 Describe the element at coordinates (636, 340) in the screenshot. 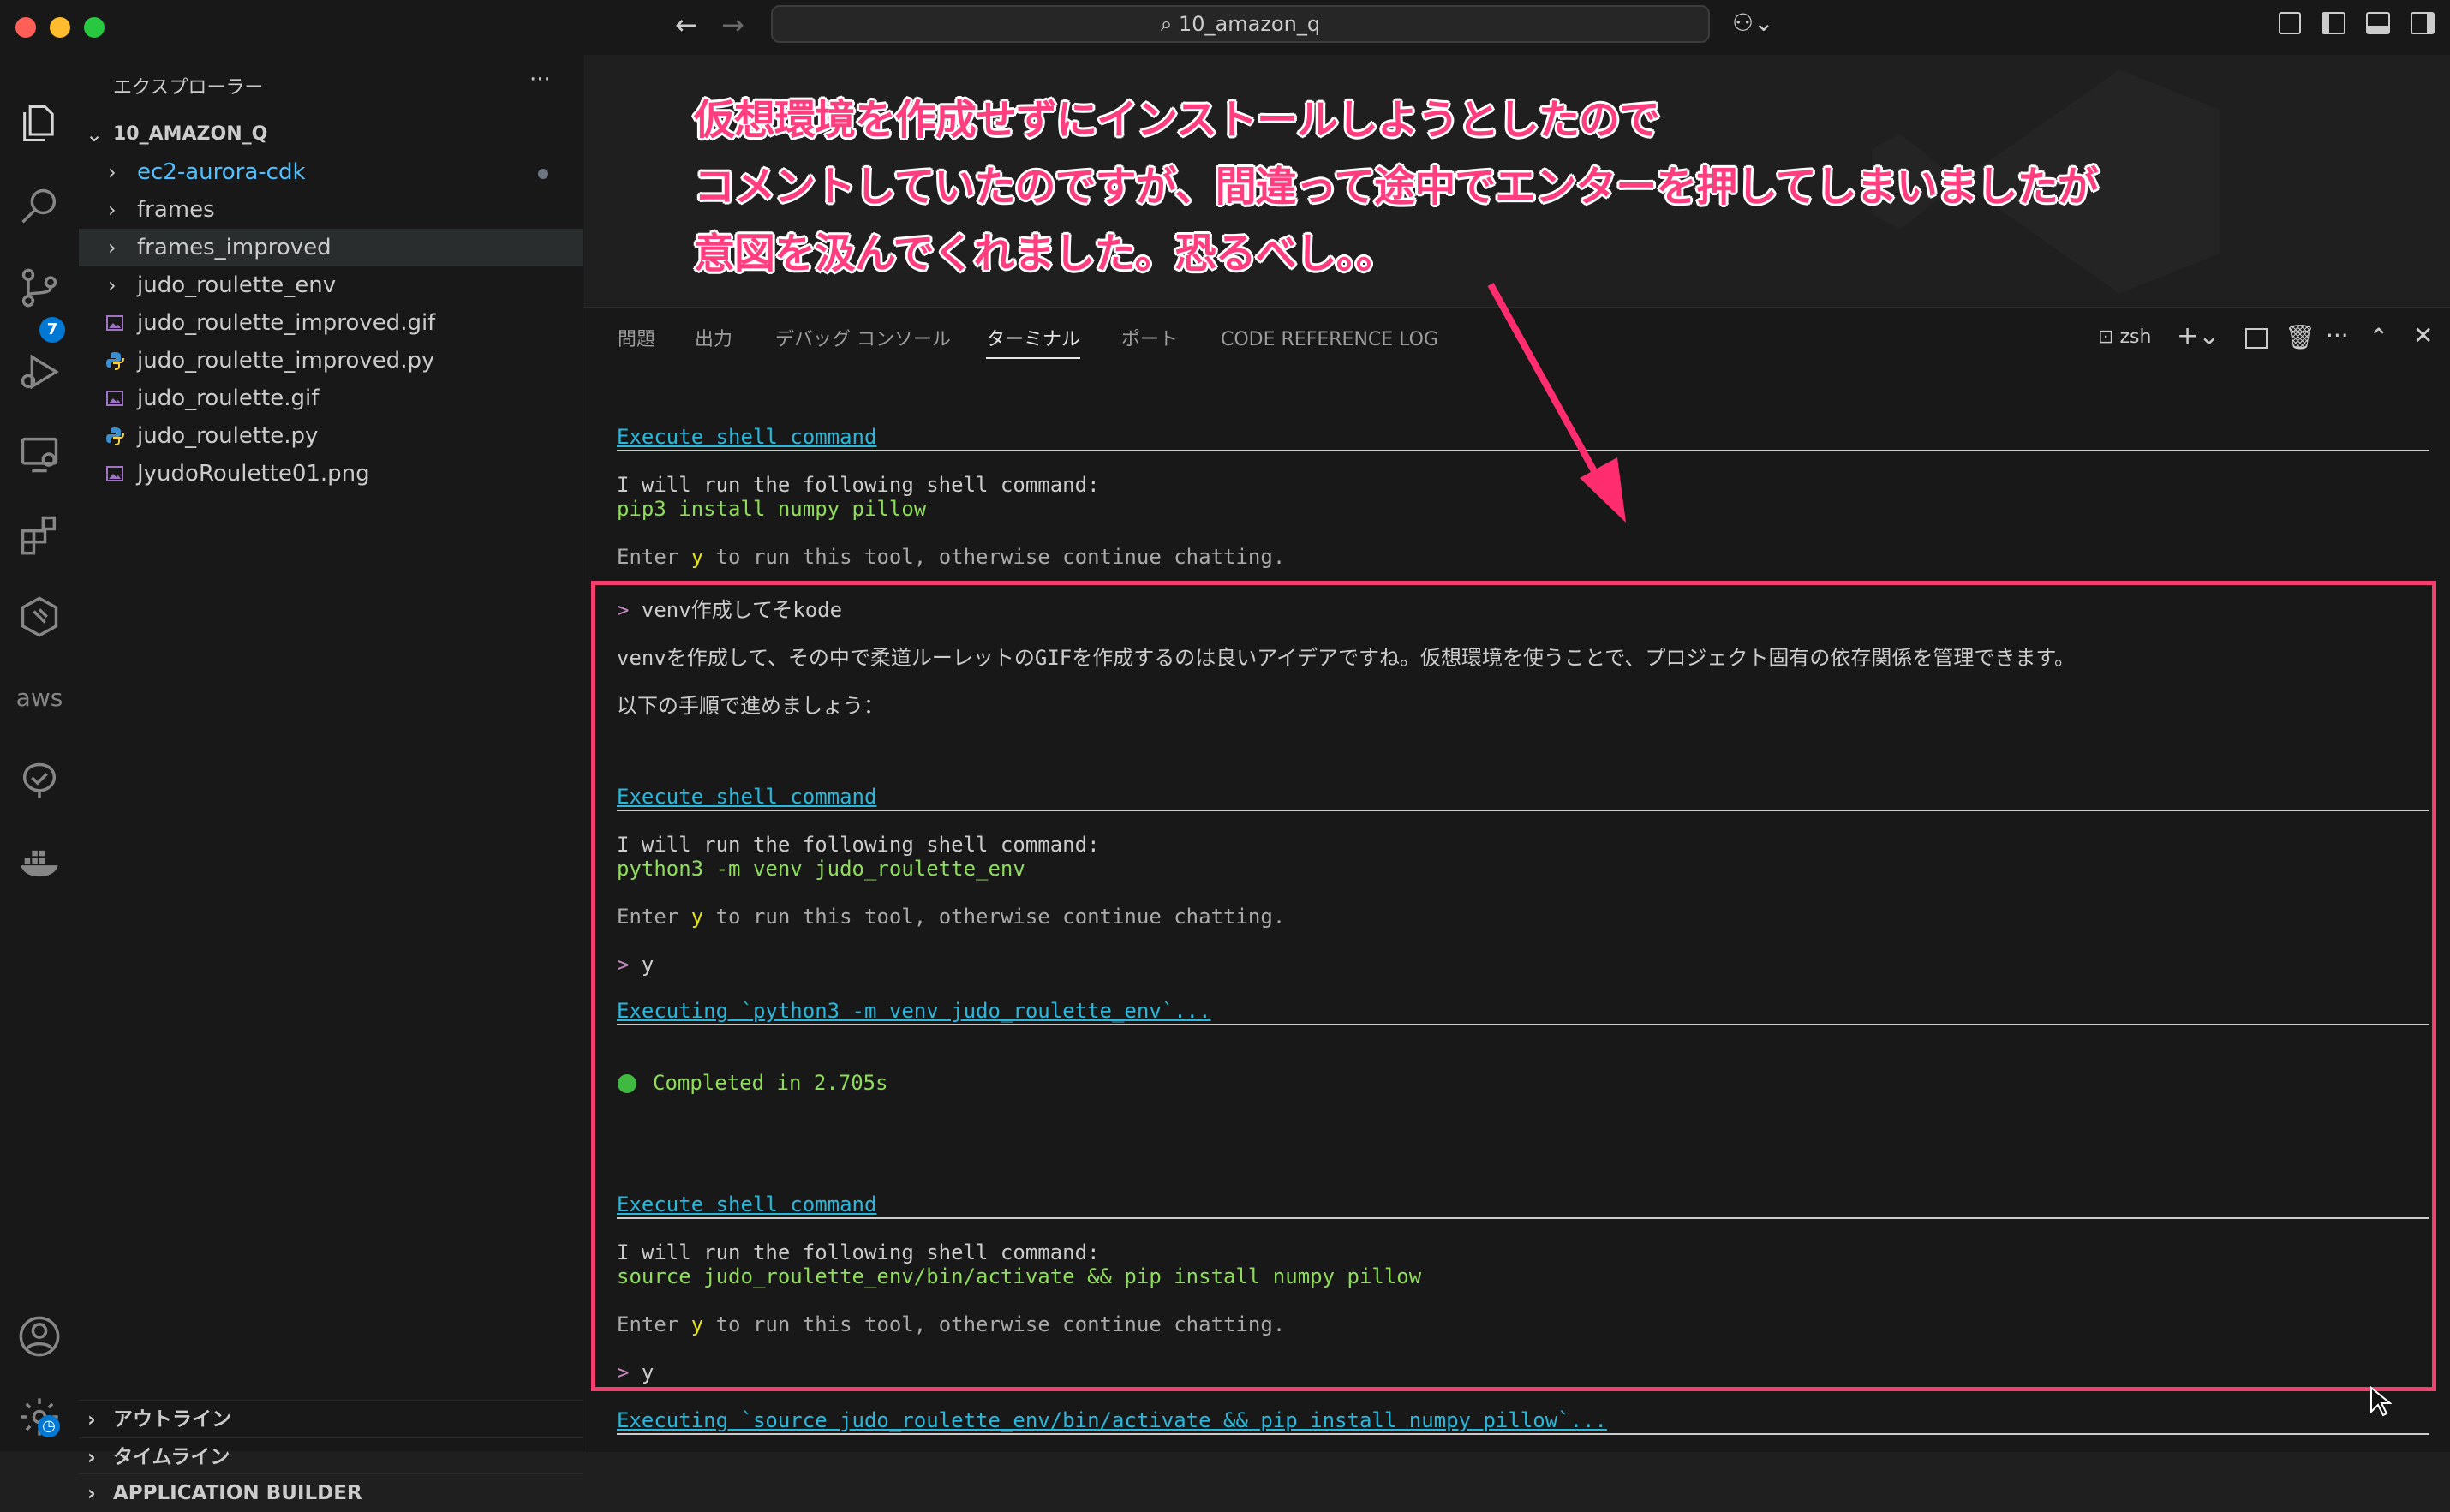

I see `tab-problems: 問題` at that location.